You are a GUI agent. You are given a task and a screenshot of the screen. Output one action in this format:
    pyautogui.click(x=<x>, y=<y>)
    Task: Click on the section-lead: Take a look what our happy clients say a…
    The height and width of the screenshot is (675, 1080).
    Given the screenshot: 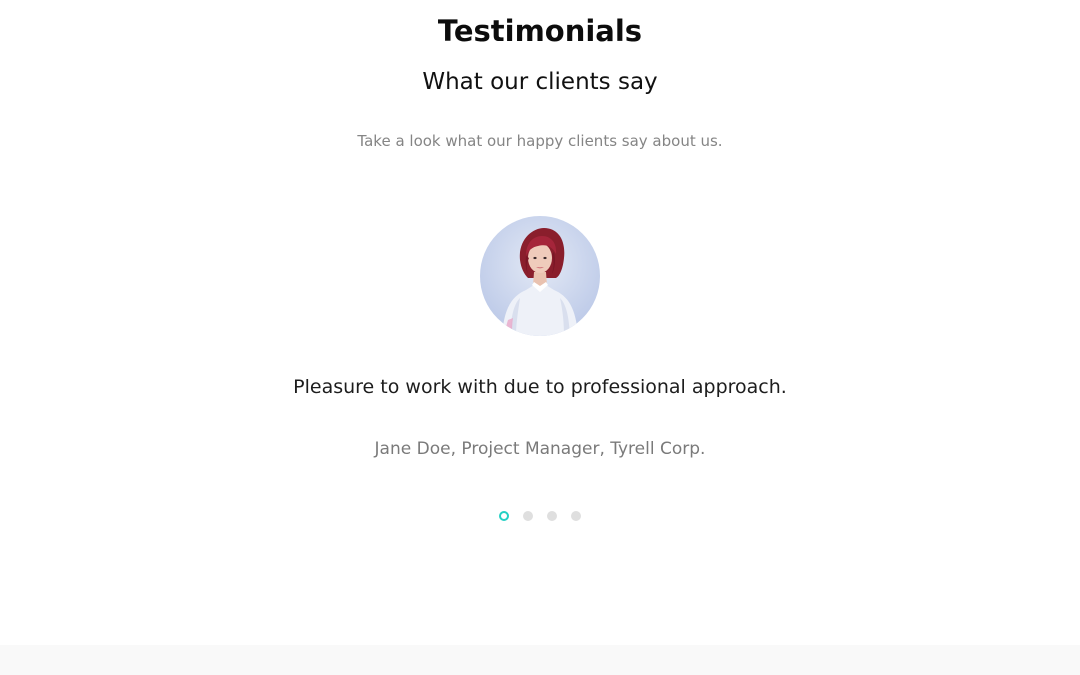 What is the action you would take?
    pyautogui.click(x=540, y=141)
    